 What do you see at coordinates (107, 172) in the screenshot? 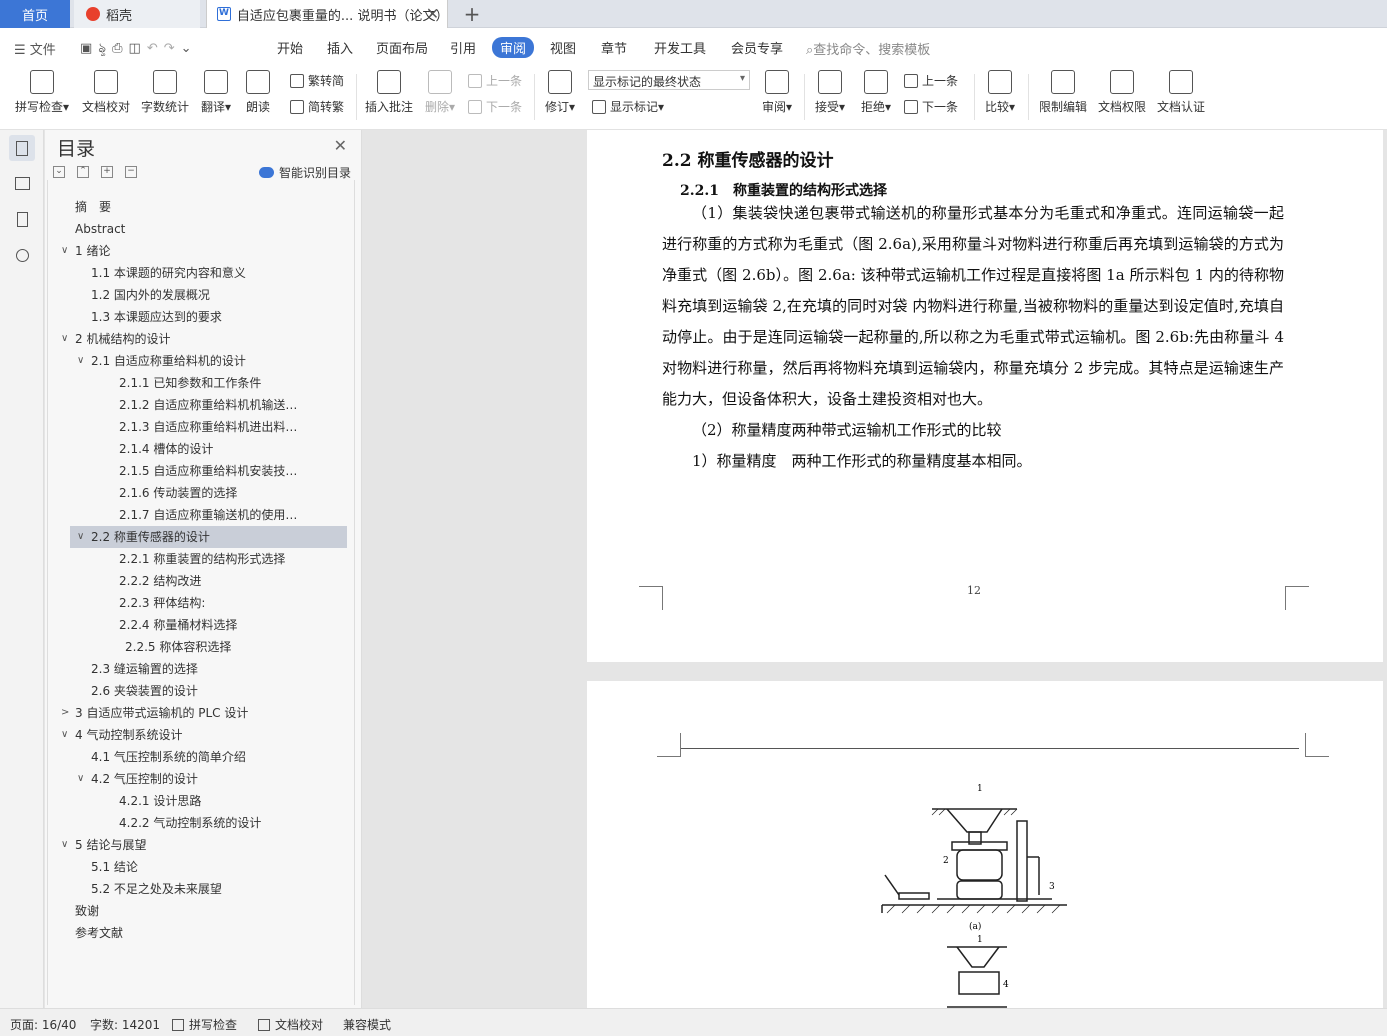
I see `add-heading-icon: +` at bounding box center [107, 172].